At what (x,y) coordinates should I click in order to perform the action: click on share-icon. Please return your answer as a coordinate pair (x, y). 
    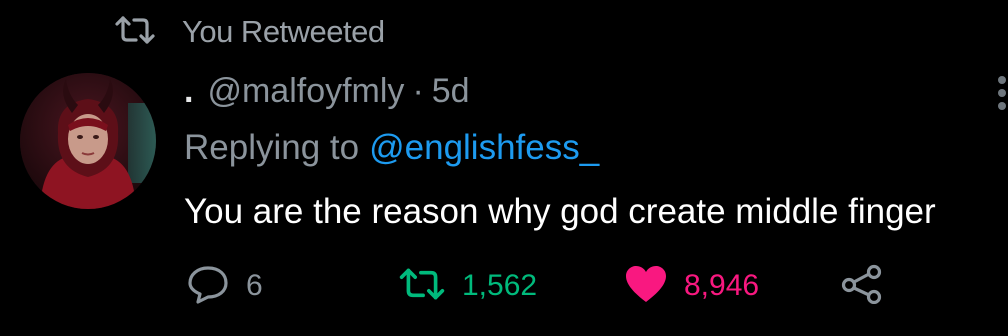
    Looking at the image, I should click on (862, 286).